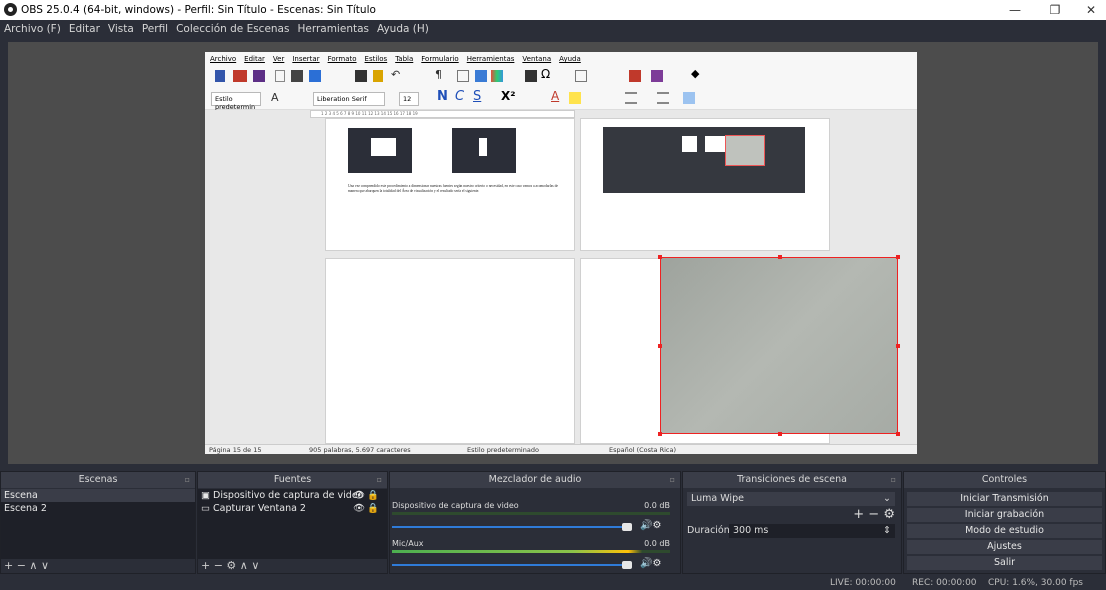 This screenshot has width=1106, height=590. I want to click on sources-toolbar: + − ⚙ ∧ ∨, so click(292, 566).